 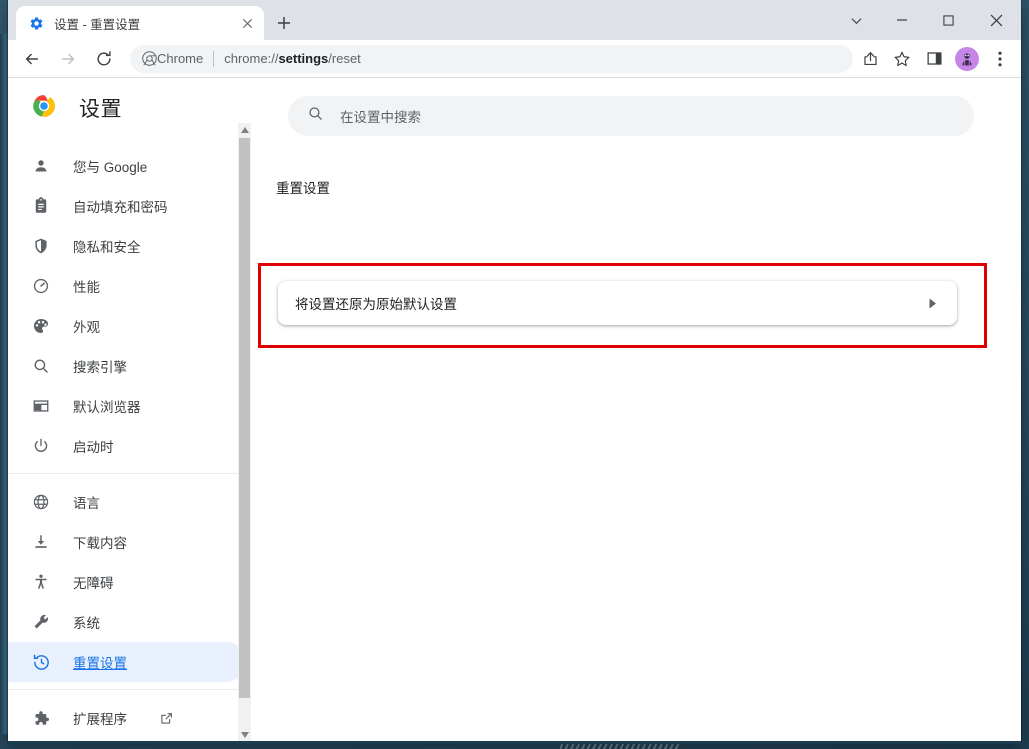 I want to click on browser-toolbar: Chrome chrome://settings/reset, so click(x=514, y=59).